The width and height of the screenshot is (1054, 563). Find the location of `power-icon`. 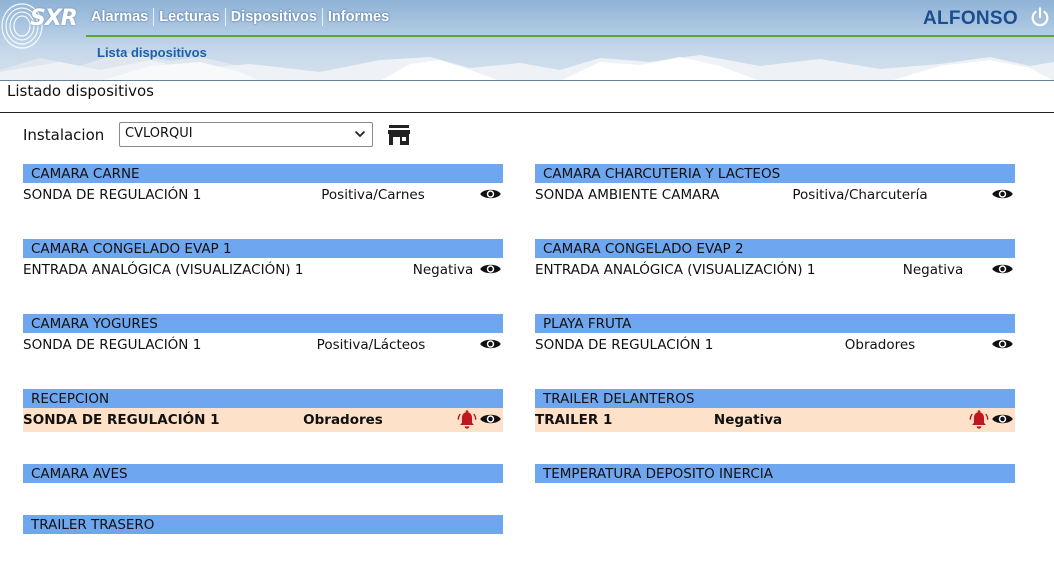

power-icon is located at coordinates (1040, 17).